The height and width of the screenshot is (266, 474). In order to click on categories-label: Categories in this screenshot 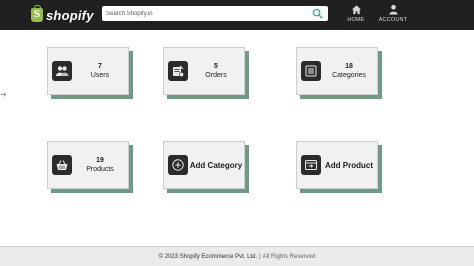, I will do `click(349, 75)`.